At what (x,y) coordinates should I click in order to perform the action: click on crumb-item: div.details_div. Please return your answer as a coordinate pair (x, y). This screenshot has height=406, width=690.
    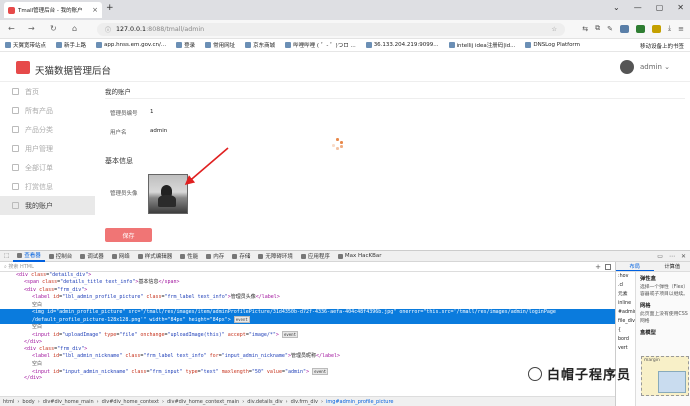
    Looking at the image, I should click on (264, 402).